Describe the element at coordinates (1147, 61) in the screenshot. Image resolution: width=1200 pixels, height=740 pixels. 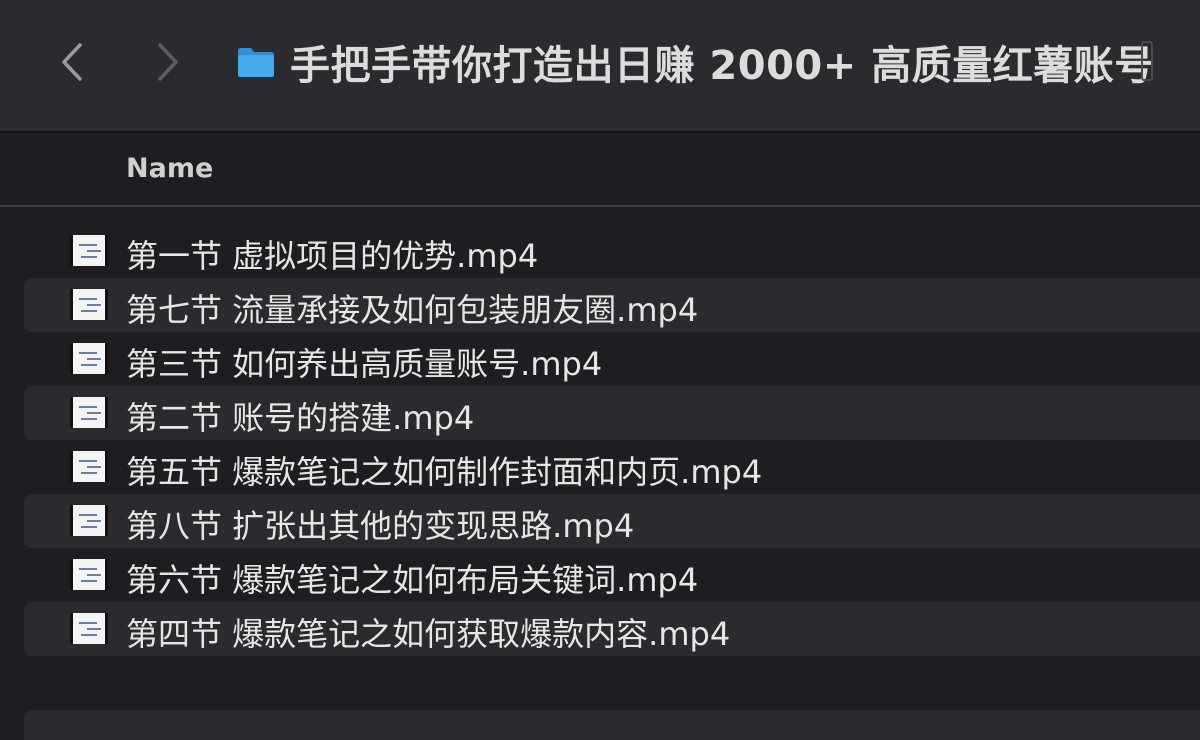
I see `partial-toolbar-icon` at that location.